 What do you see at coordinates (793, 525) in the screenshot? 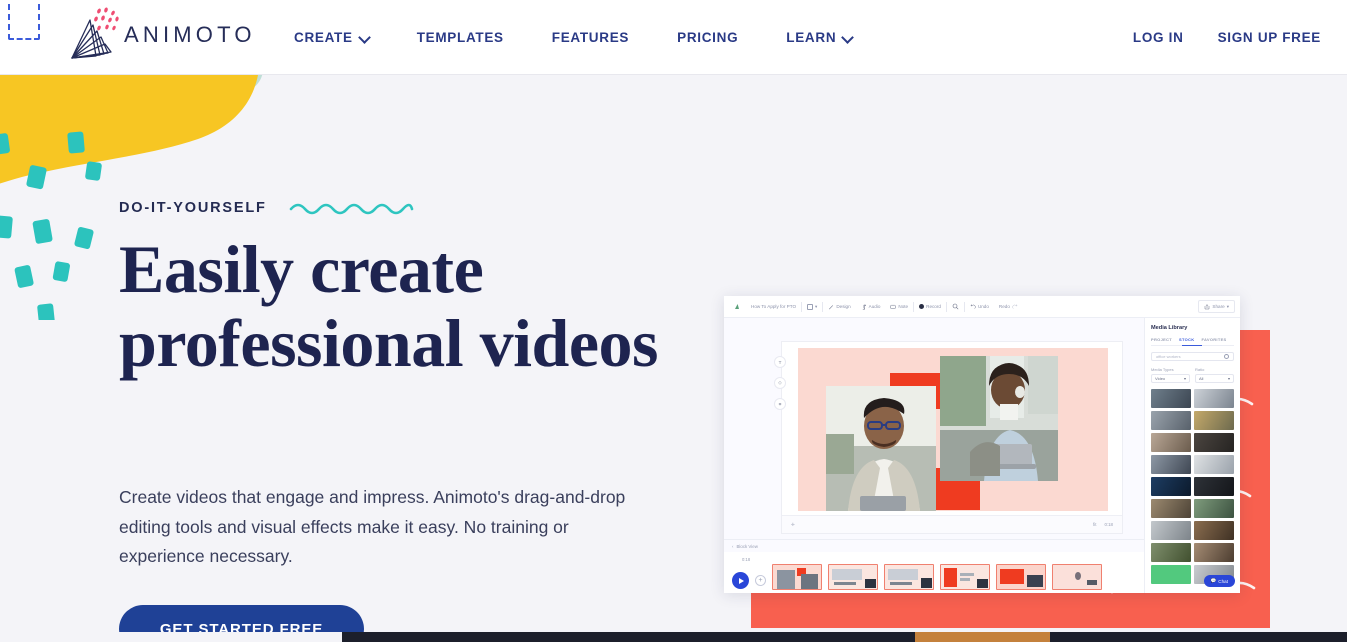
I see `preview-add-icon: ✛` at bounding box center [793, 525].